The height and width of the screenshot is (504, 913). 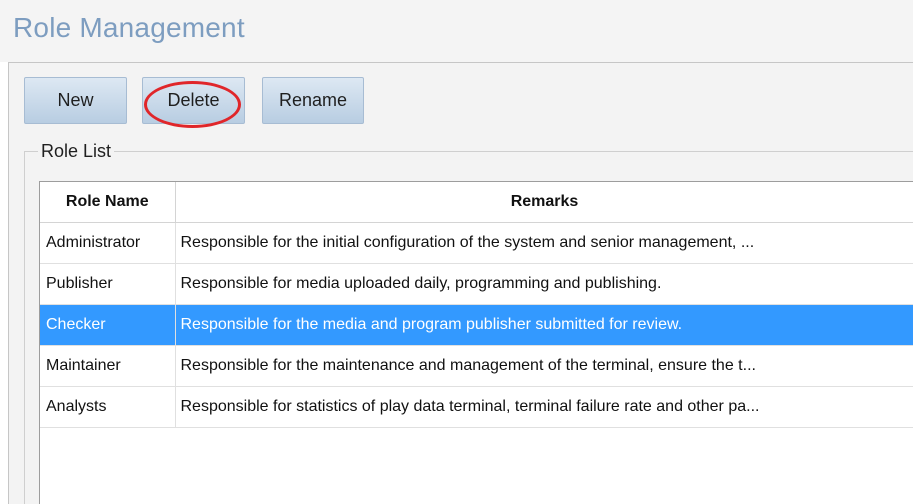 What do you see at coordinates (108, 243) in the screenshot?
I see `role-name-cell: Administrator` at bounding box center [108, 243].